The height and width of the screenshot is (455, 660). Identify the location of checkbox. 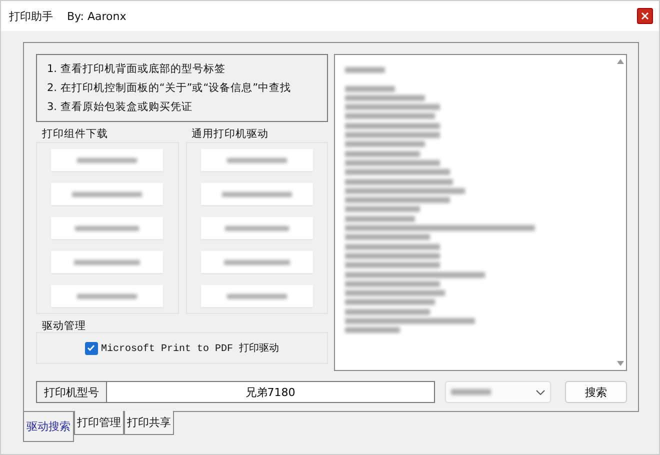
(91, 348).